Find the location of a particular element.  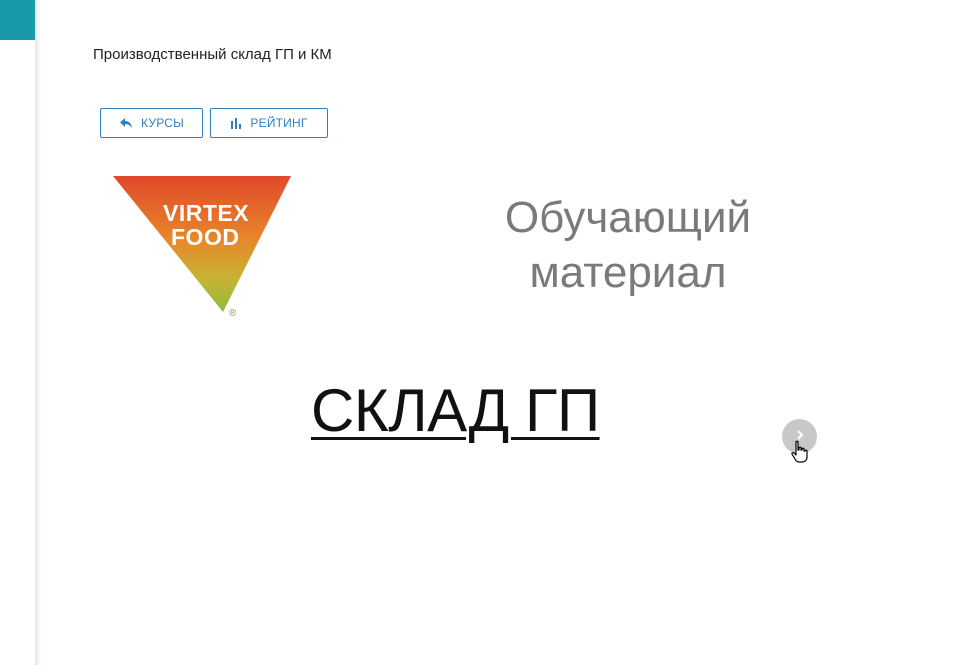

logo-text-virtex: VIRTEX is located at coordinates (206, 213).